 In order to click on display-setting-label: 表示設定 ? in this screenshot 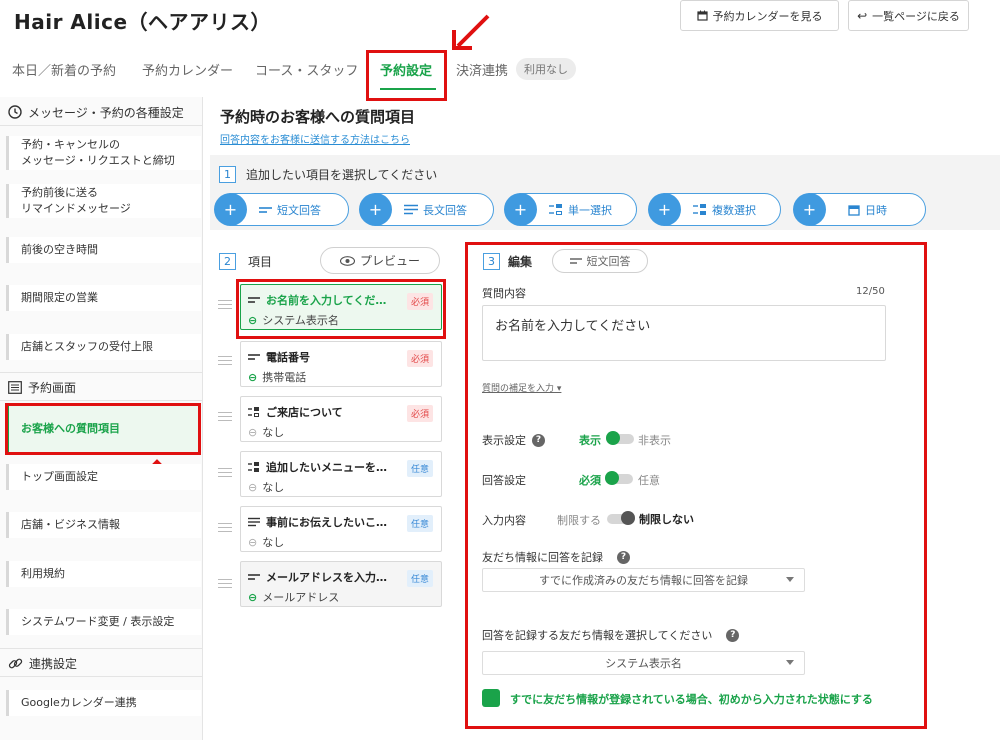, I will do `click(513, 440)`.